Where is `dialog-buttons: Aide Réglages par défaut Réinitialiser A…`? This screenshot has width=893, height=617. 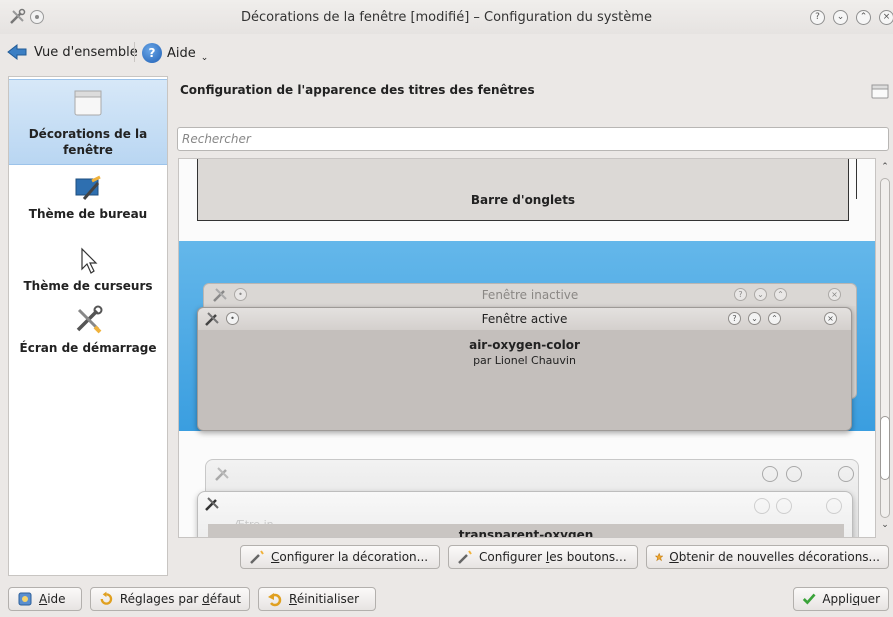 dialog-buttons: Aide Réglages par défaut Réinitialiser A… is located at coordinates (446, 600).